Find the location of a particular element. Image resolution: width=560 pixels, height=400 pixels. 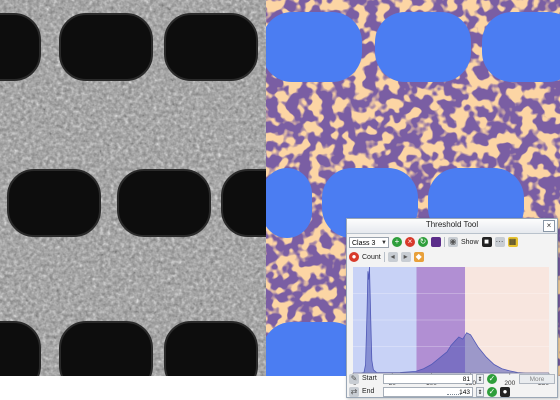

end-apply-icon: ✓ is located at coordinates (492, 391).